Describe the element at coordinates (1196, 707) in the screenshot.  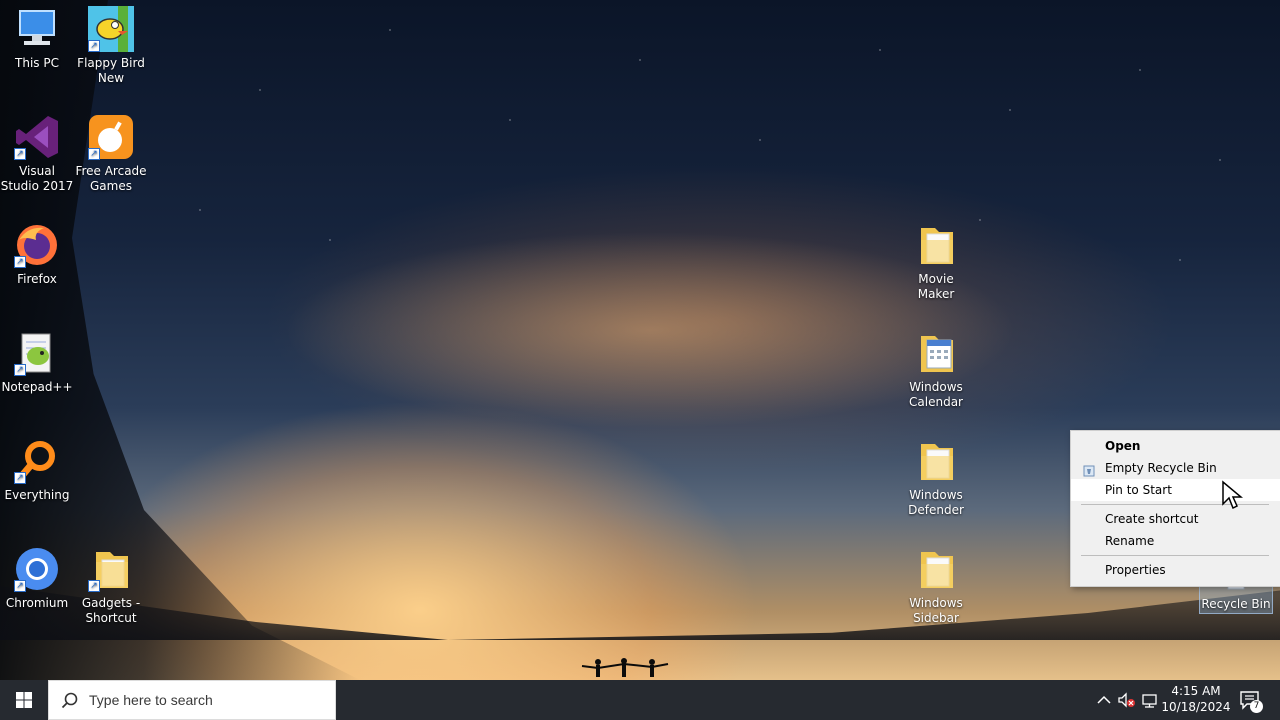
I see `clock-date: 10/18/2024` at that location.